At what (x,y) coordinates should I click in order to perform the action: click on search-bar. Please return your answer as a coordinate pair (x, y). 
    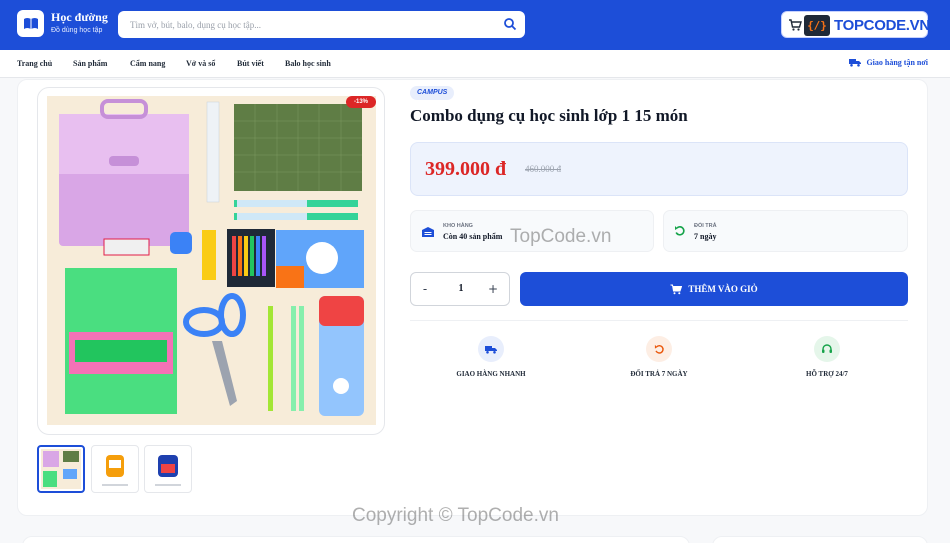
    Looking at the image, I should click on (321, 24).